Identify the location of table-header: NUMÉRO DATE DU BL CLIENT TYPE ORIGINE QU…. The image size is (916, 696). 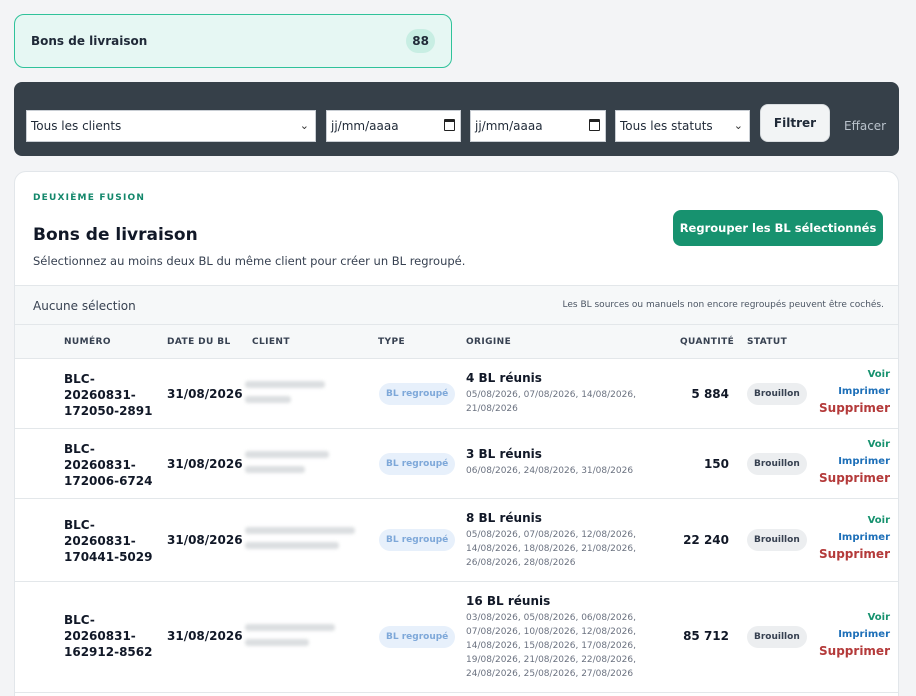
(456, 342).